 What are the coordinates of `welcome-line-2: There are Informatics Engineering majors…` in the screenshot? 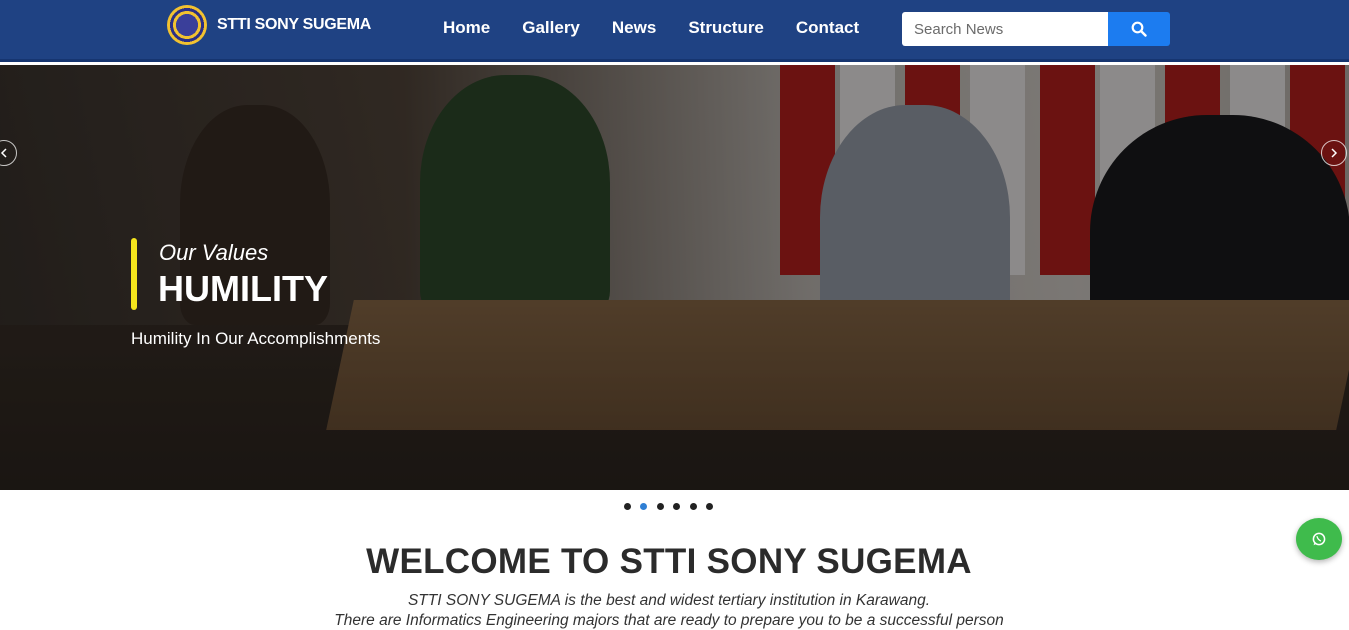 It's located at (669, 620).